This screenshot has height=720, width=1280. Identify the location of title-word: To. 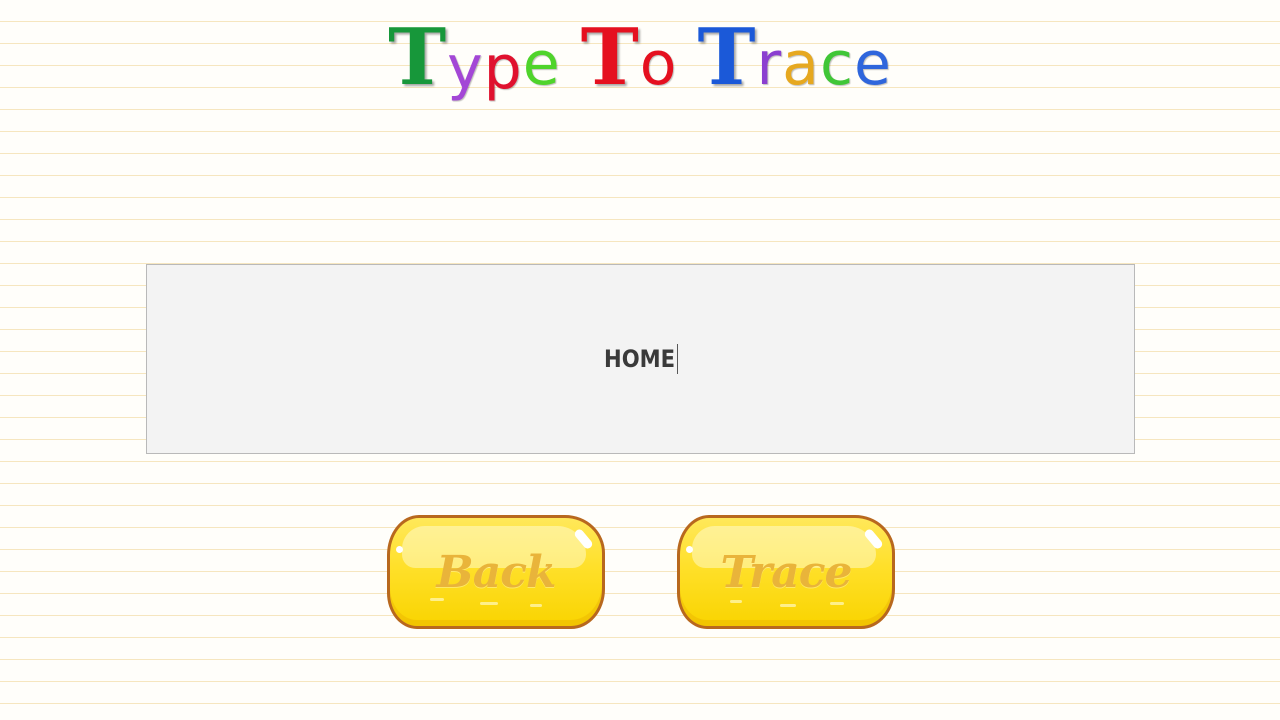
(629, 61).